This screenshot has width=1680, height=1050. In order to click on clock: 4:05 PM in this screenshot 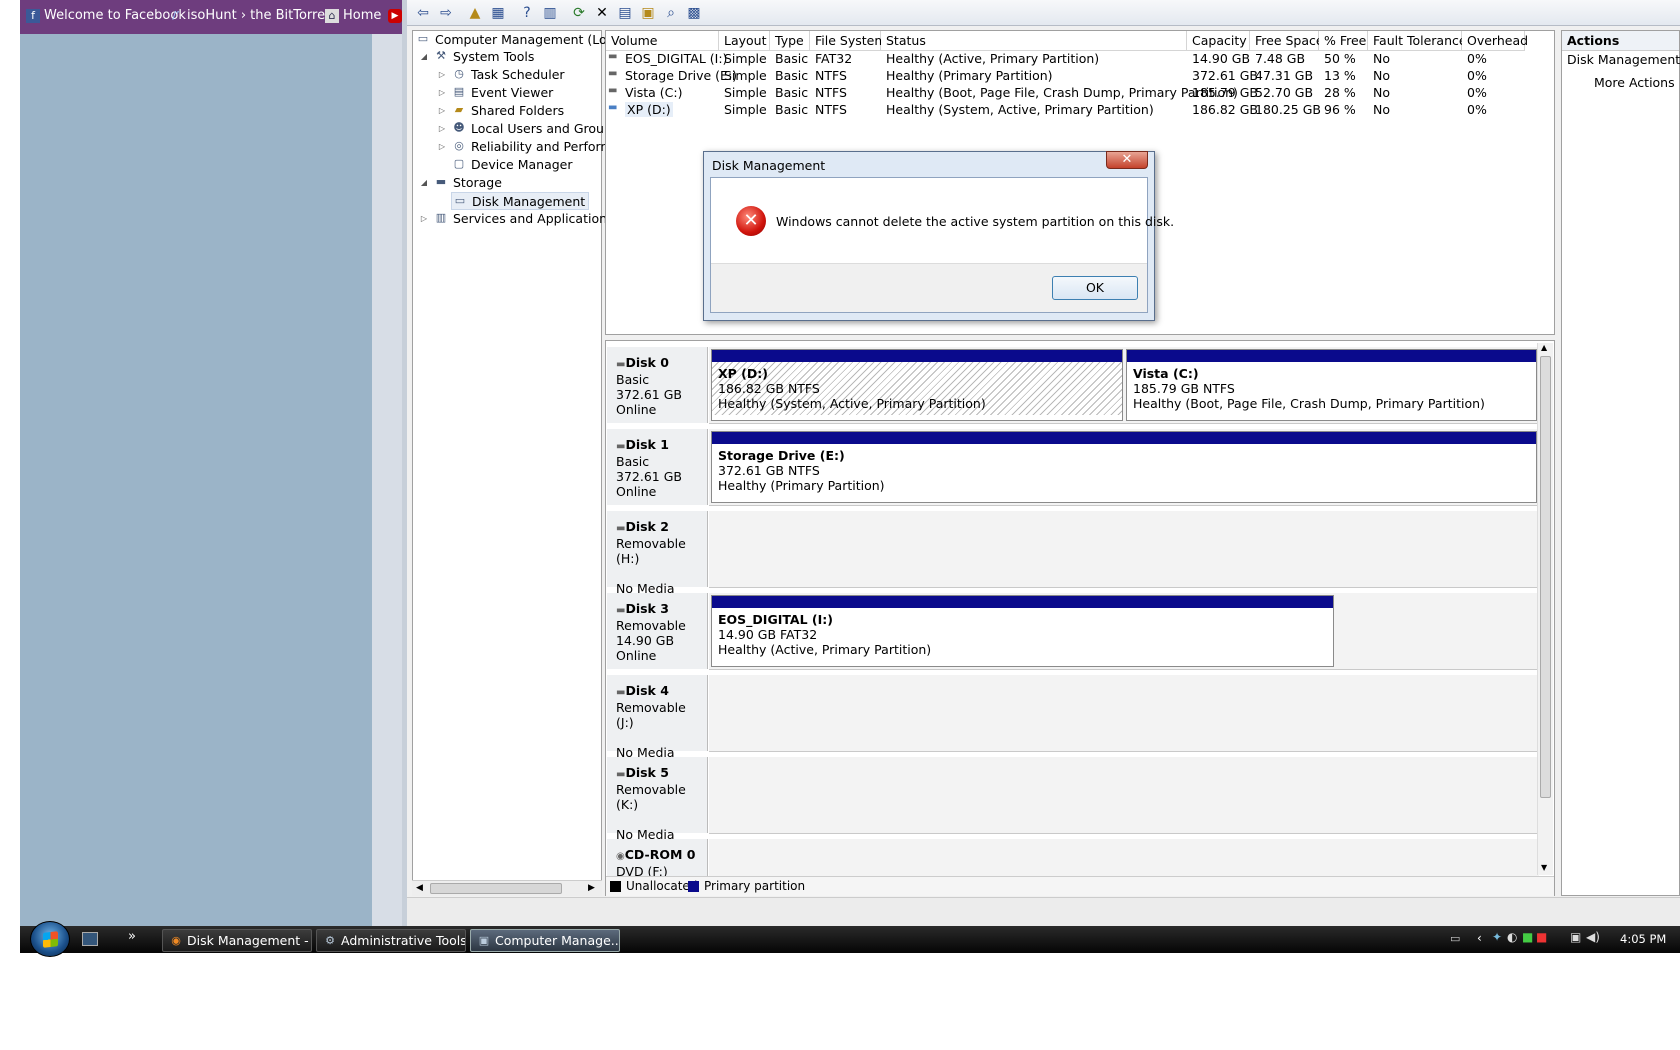, I will do `click(1643, 939)`.